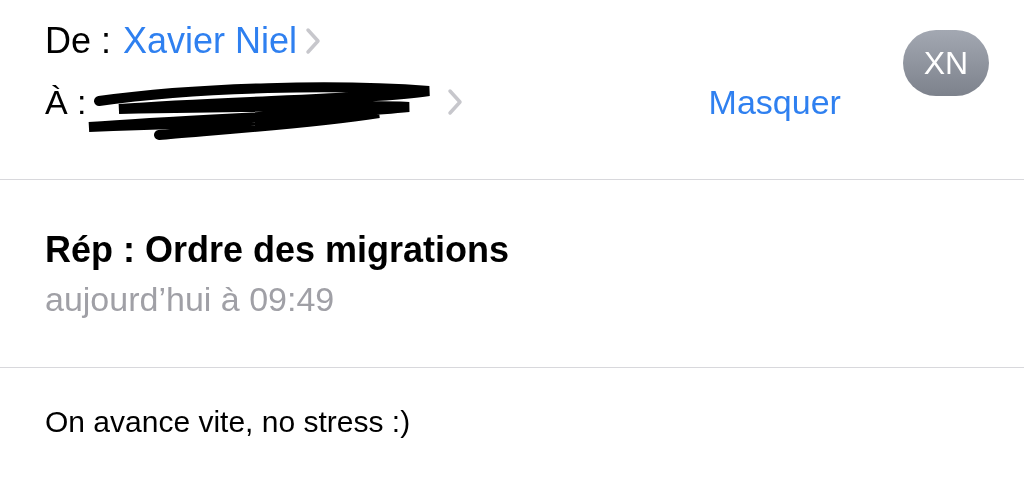 This screenshot has width=1024, height=503. Describe the element at coordinates (66, 102) in the screenshot. I see `to-label: À :` at that location.